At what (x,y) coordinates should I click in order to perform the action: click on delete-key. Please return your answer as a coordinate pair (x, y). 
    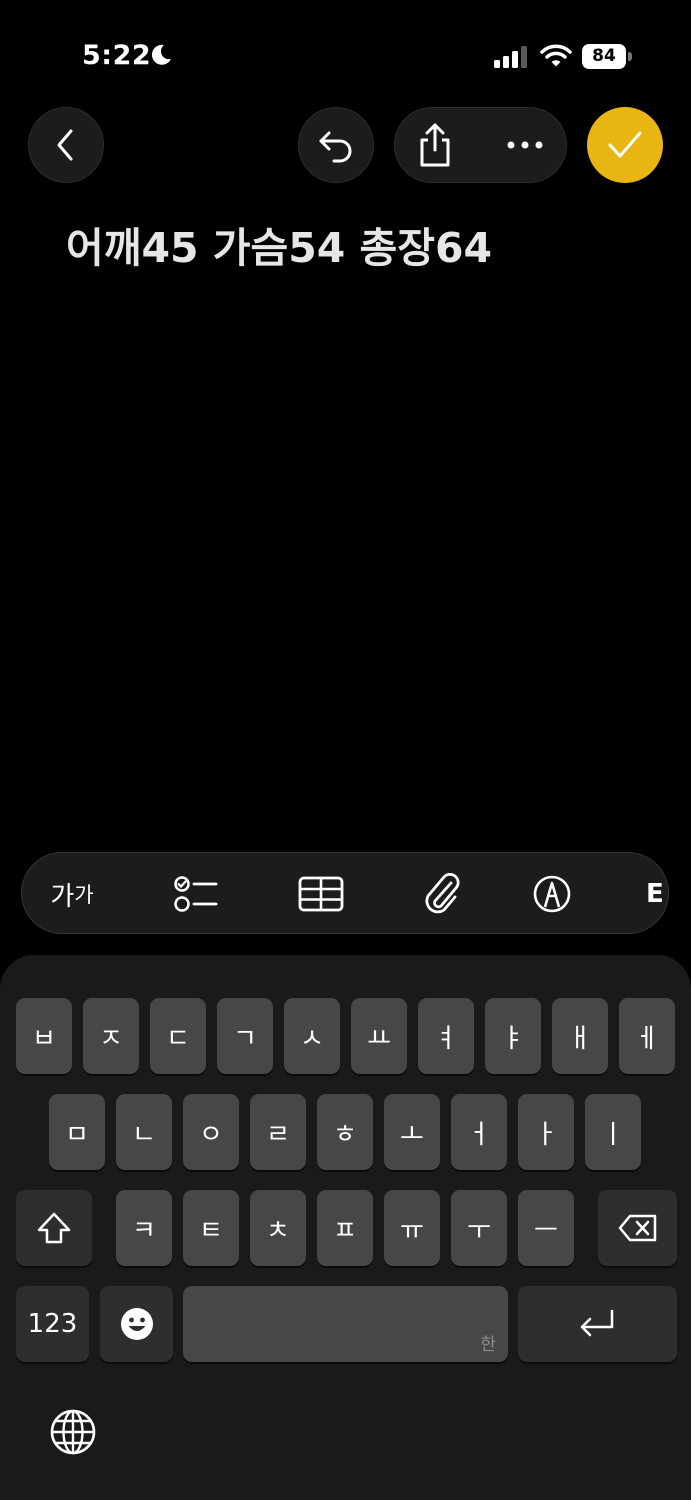
    Looking at the image, I should click on (637, 1228).